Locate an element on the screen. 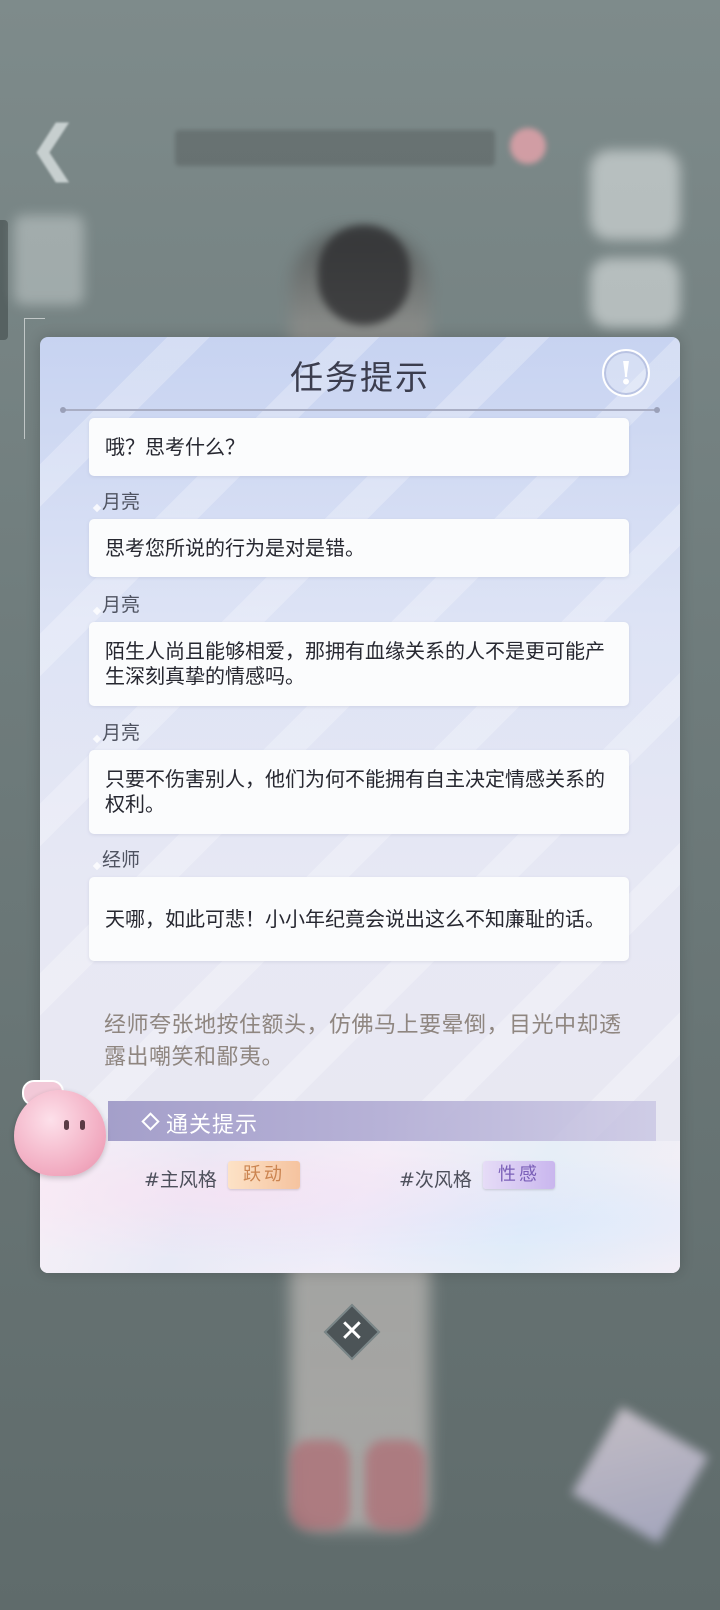 The height and width of the screenshot is (1610, 720). message-text: 只要不伤害别人，他们为何不能拥有自主决定情感关系的权利。 is located at coordinates (355, 791).